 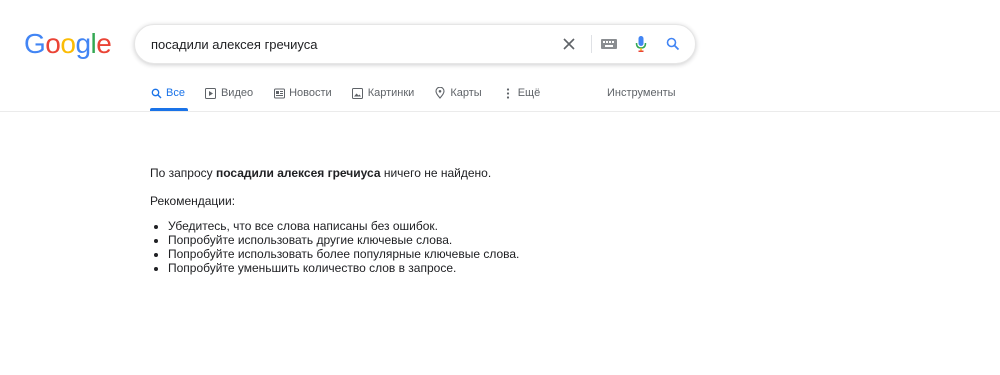 I want to click on message-suffix: ничего не найдено., so click(x=436, y=173).